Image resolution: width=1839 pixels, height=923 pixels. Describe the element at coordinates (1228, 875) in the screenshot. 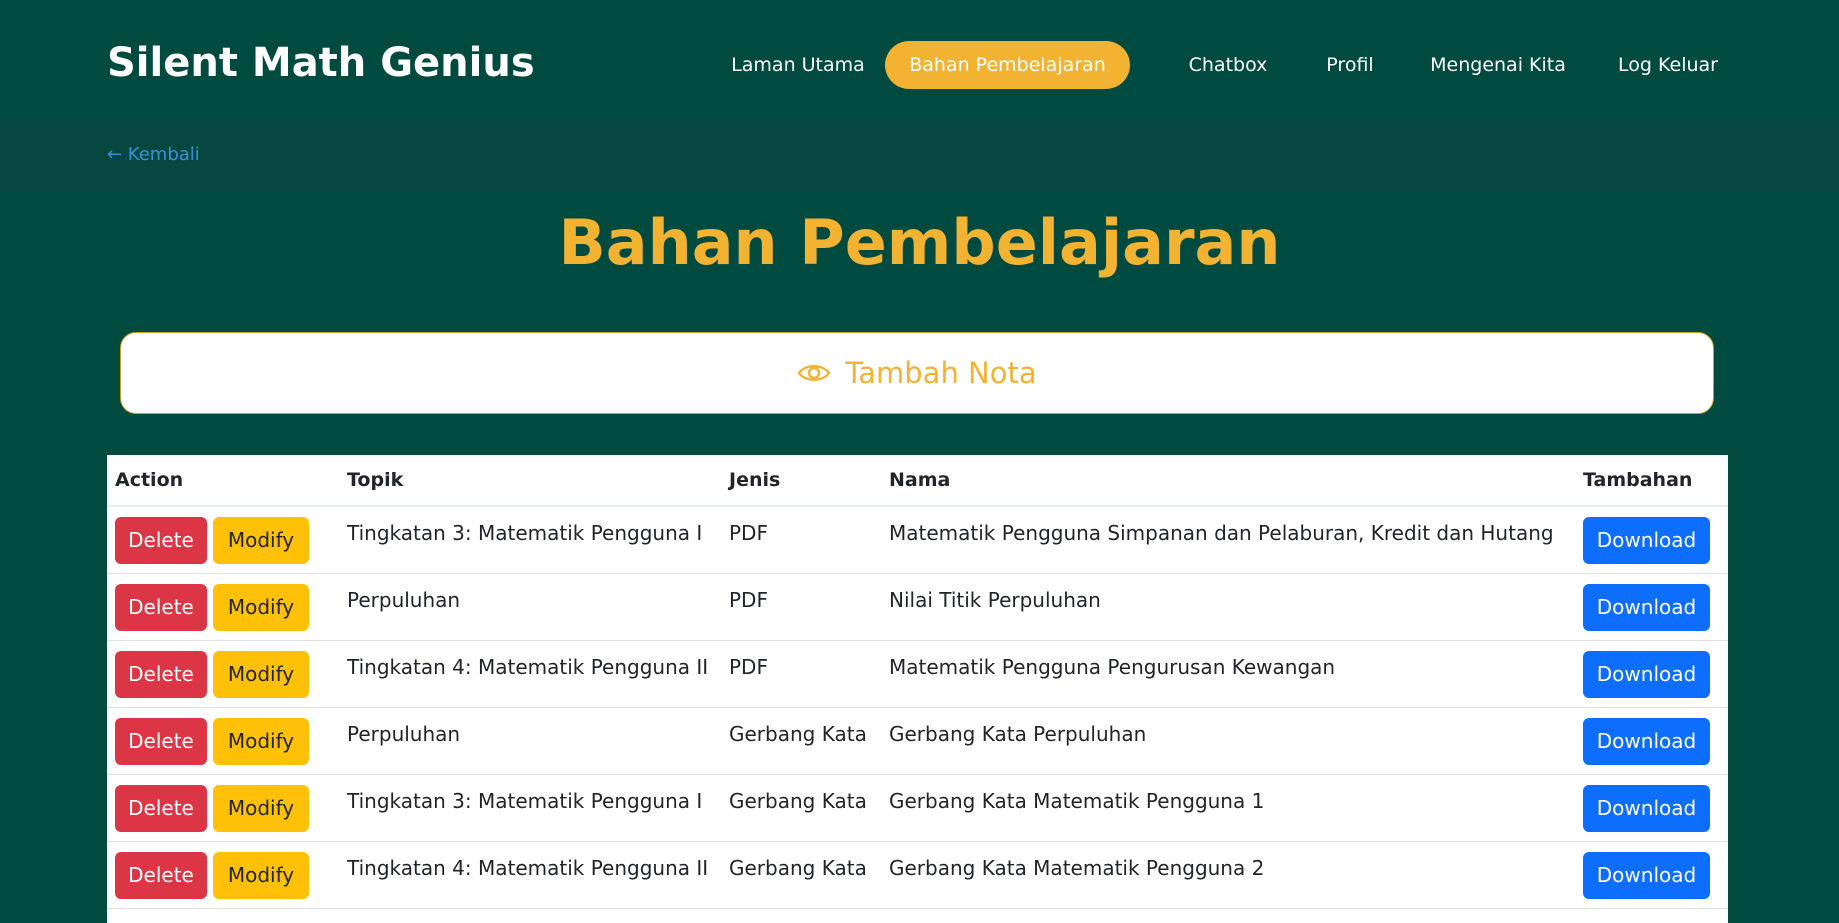

I see `nama-cell: Gerbang Kata Matematik Pengguna 2` at that location.